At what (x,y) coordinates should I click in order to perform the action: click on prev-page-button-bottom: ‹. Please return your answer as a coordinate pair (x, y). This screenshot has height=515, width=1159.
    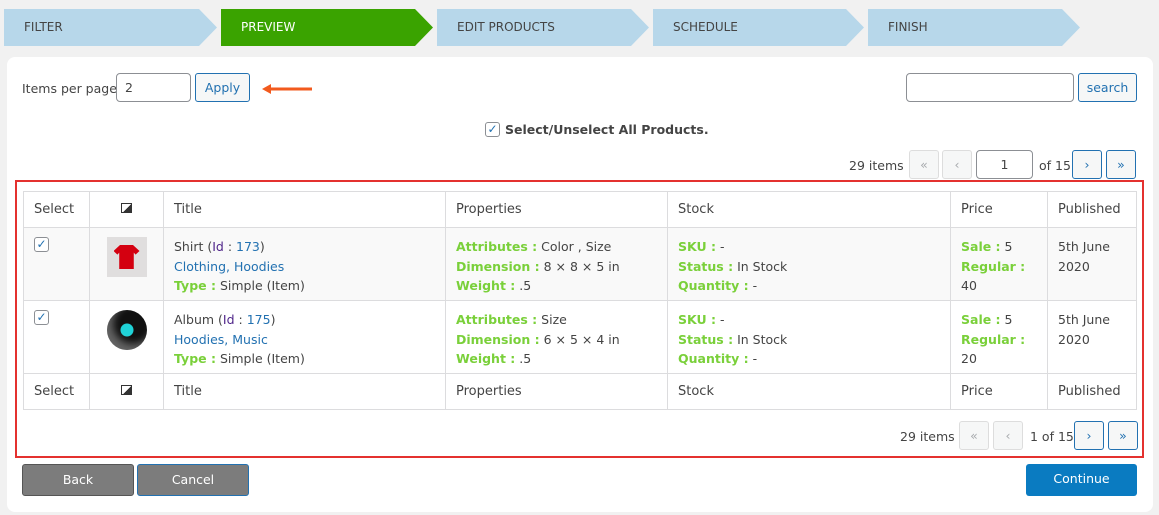
    Looking at the image, I should click on (1008, 435).